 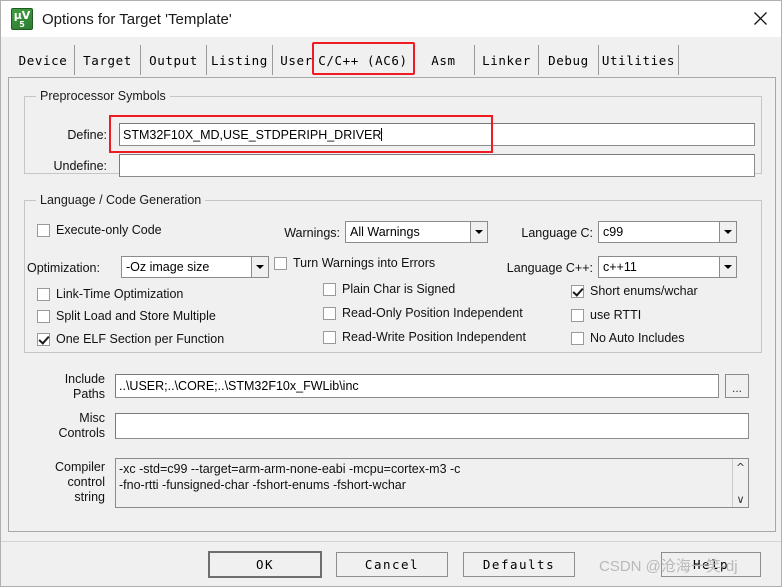 I want to click on title-bar: µV 5 Options for Target 'Template', so click(x=391, y=19).